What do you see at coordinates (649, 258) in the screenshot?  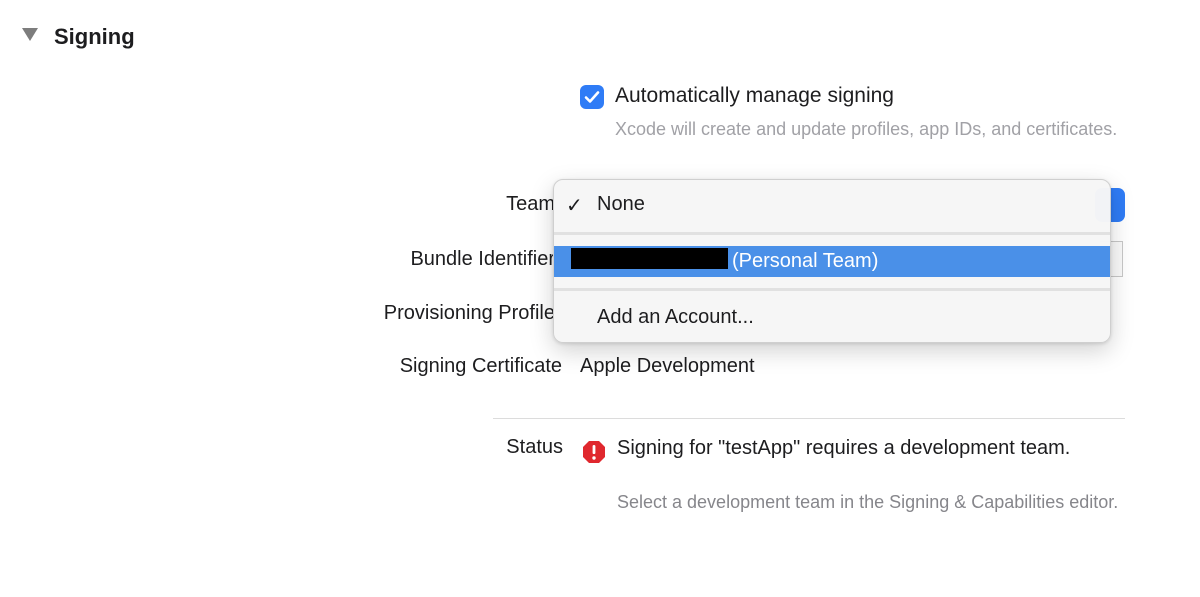 I see `redacted-name` at bounding box center [649, 258].